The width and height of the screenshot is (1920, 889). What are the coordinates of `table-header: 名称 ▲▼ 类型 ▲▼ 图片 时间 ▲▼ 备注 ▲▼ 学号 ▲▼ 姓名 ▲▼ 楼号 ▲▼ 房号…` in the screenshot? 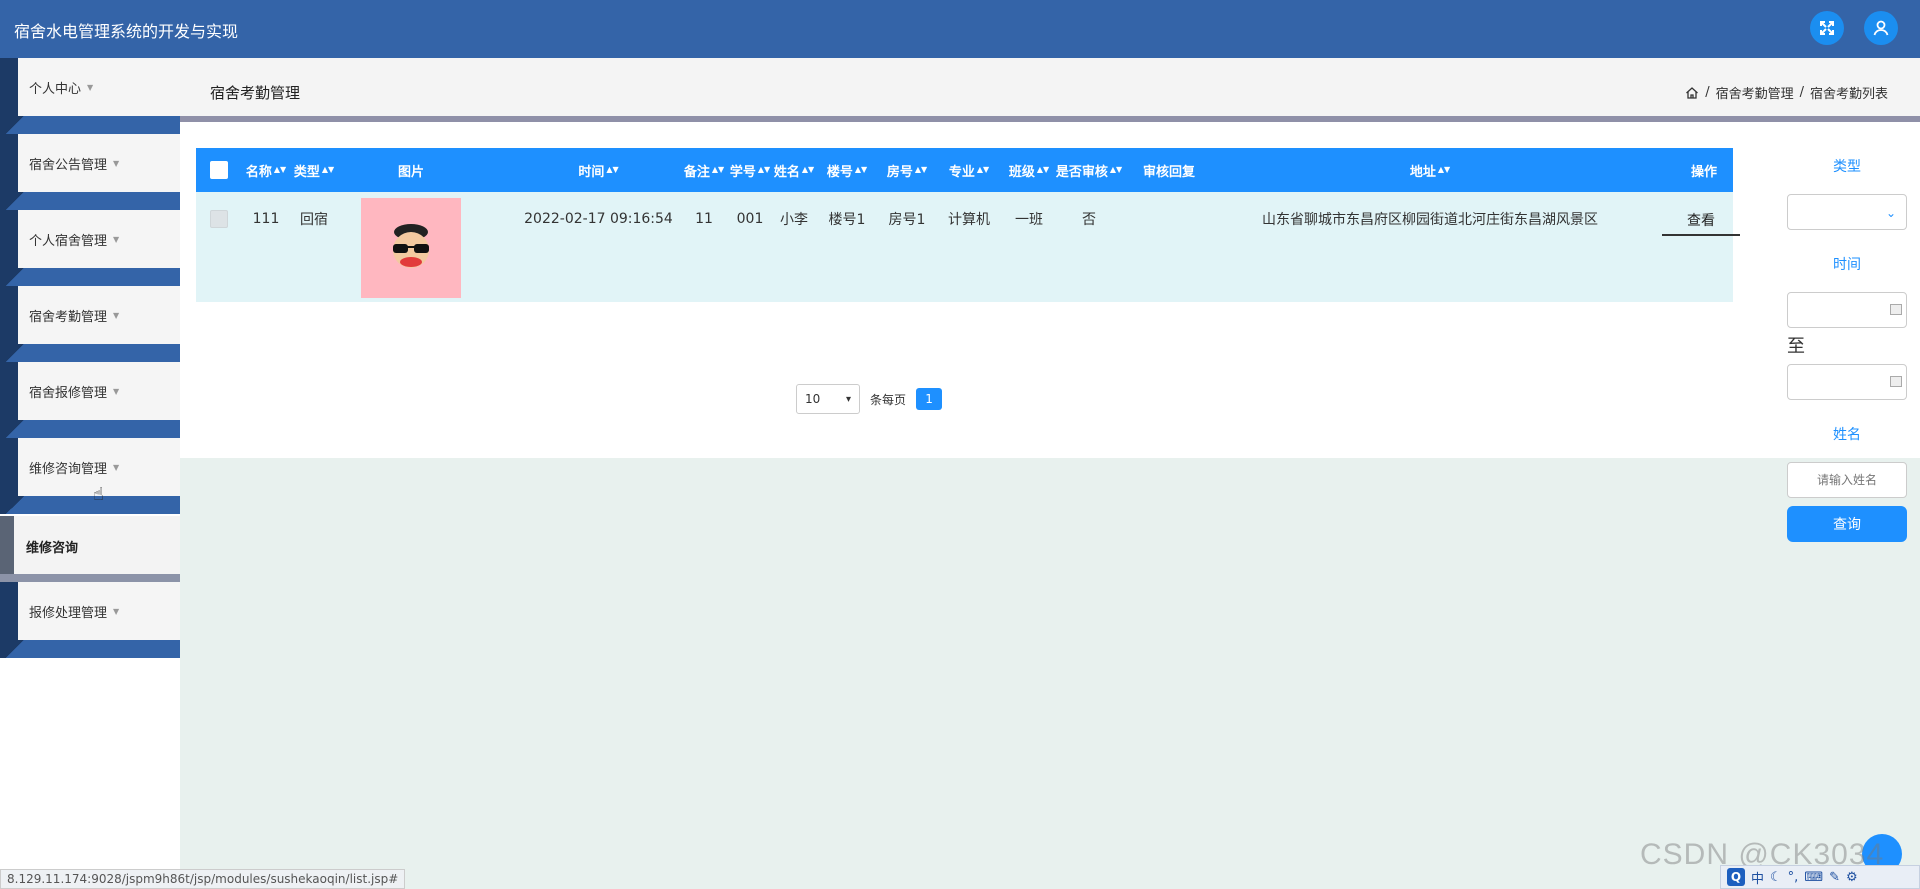 It's located at (964, 170).